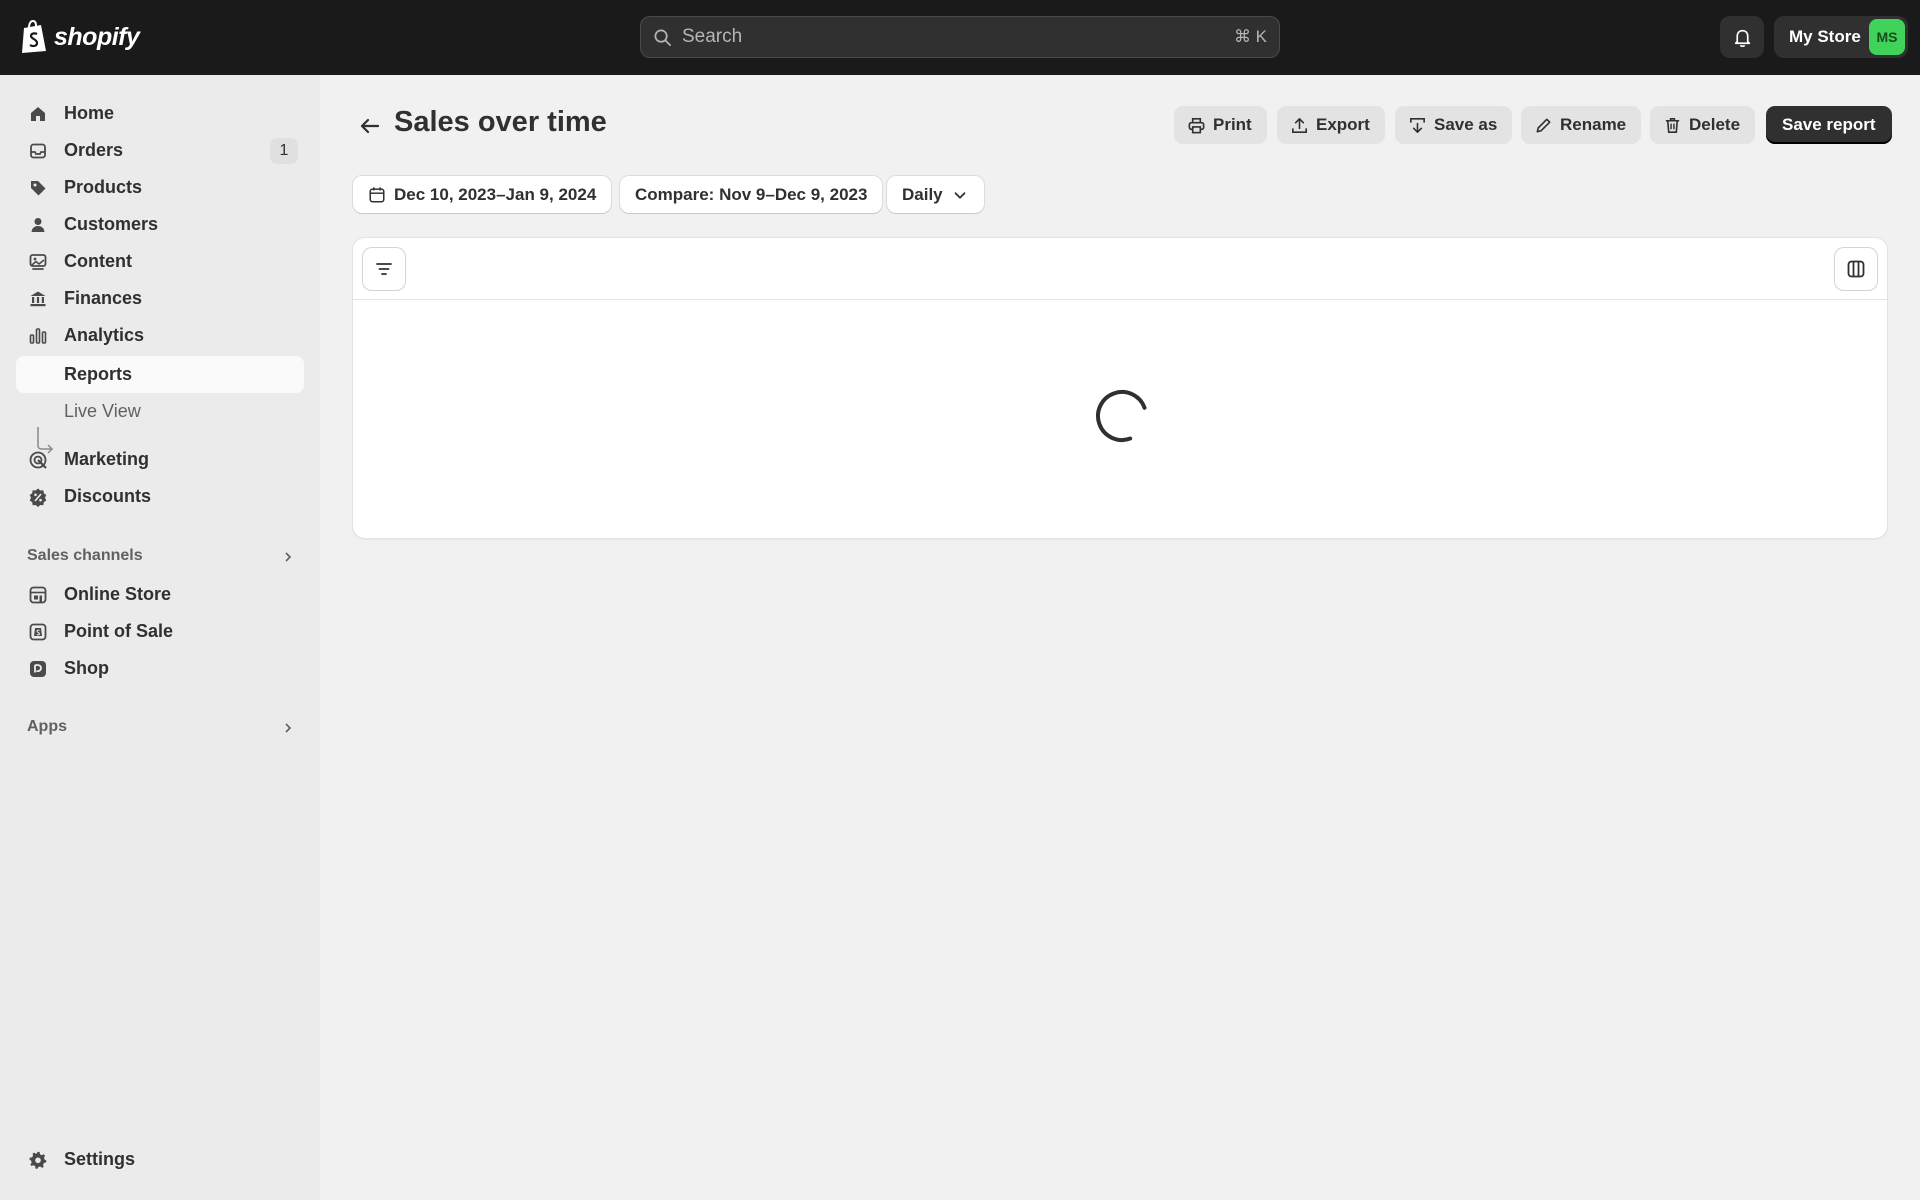 The width and height of the screenshot is (1920, 1200). I want to click on shop-icon, so click(38, 669).